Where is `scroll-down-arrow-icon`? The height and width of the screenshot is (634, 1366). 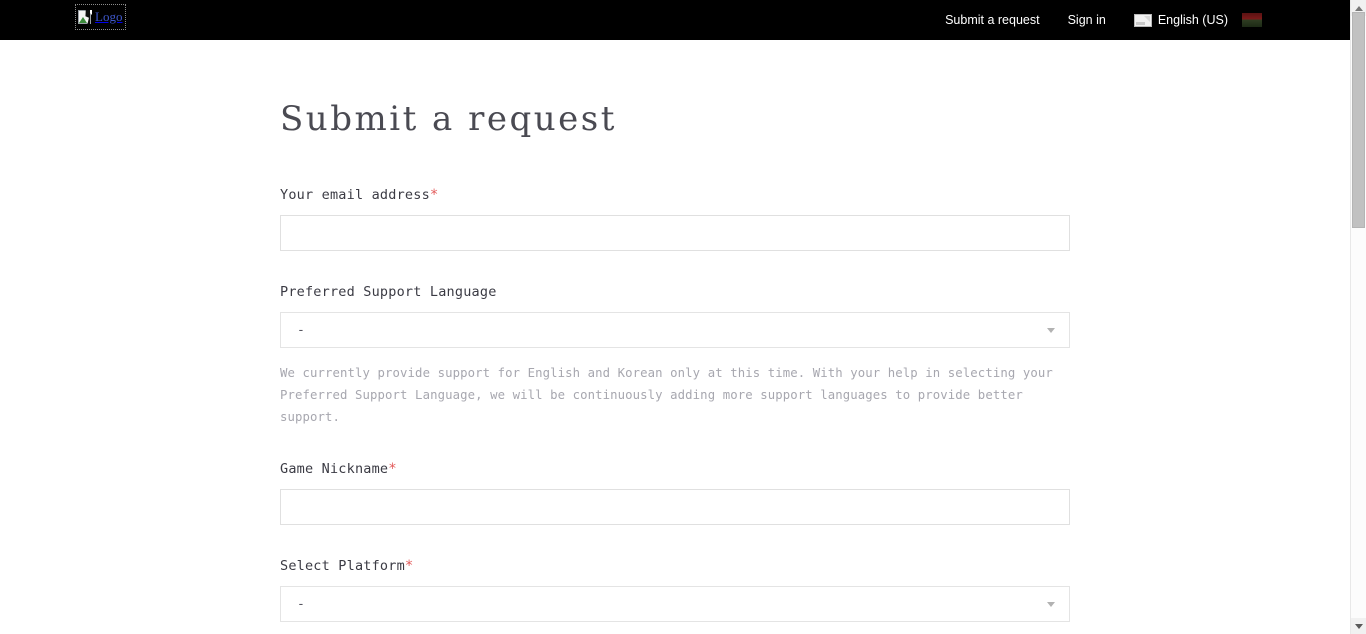
scroll-down-arrow-icon is located at coordinates (1358, 626).